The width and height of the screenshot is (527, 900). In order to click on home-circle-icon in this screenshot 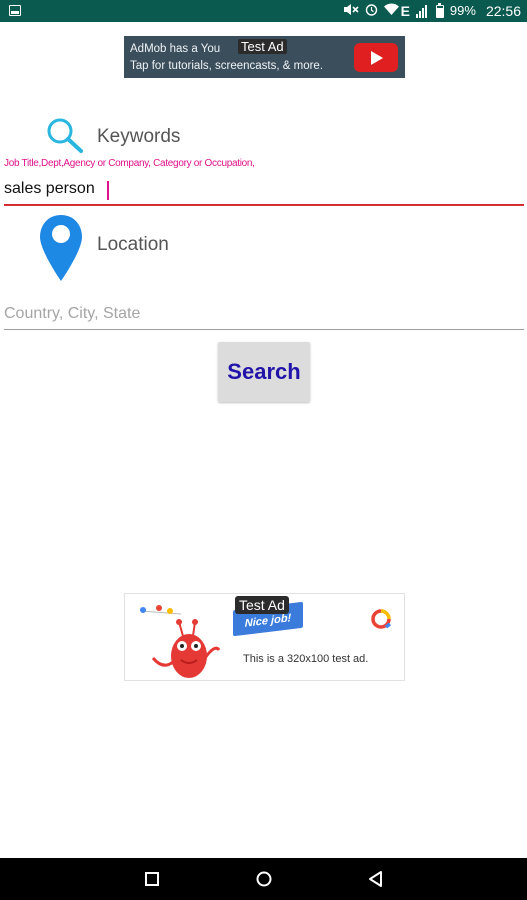, I will do `click(264, 879)`.